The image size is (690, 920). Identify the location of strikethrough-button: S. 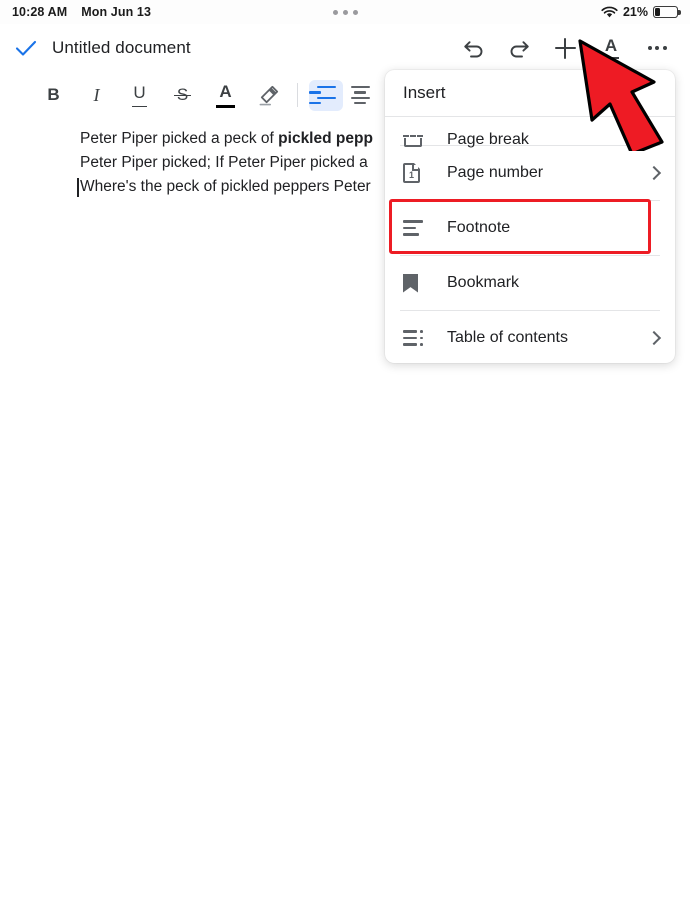
(182, 95).